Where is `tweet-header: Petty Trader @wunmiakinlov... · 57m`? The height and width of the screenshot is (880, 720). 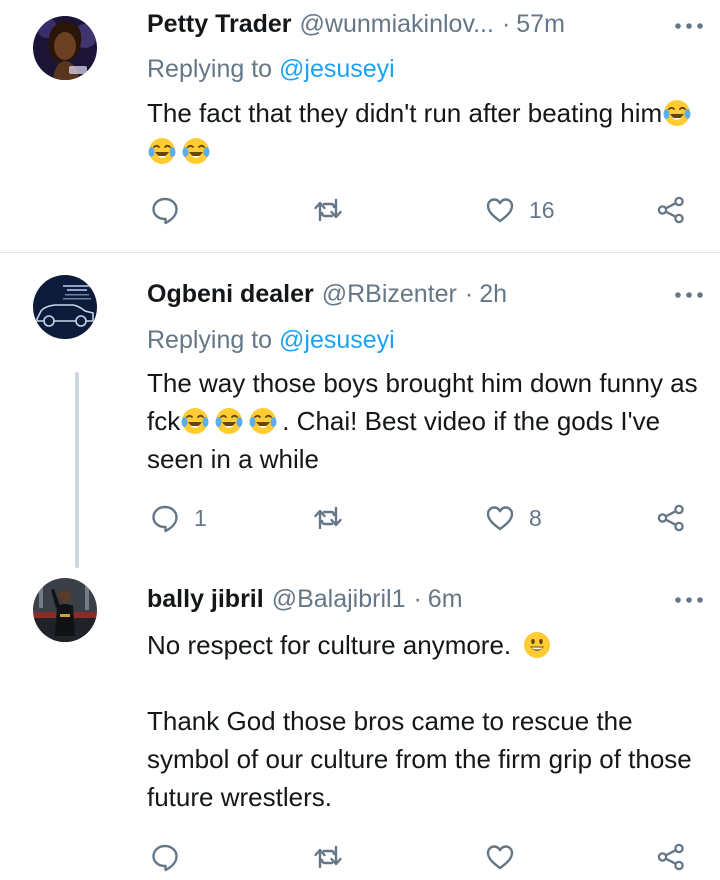
tweet-header: Petty Trader @wunmiakinlov... · 57m is located at coordinates (423, 24).